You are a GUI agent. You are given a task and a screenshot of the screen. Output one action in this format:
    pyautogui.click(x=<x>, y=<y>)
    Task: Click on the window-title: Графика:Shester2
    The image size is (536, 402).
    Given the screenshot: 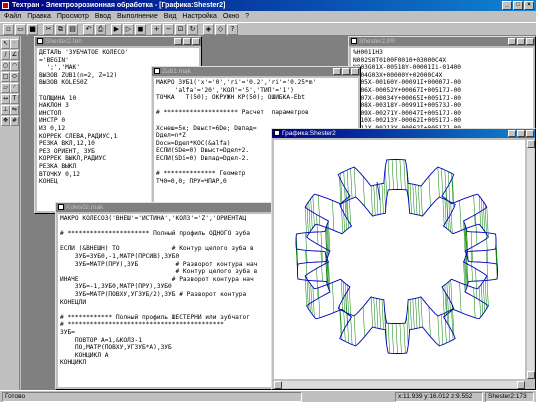 What is the action you would take?
    pyautogui.click(x=403, y=133)
    